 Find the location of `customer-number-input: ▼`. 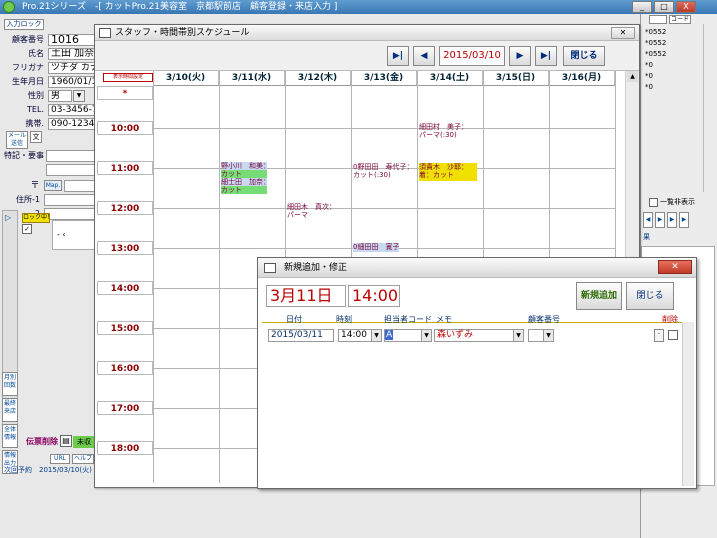

customer-number-input: ▼ is located at coordinates (541, 335).